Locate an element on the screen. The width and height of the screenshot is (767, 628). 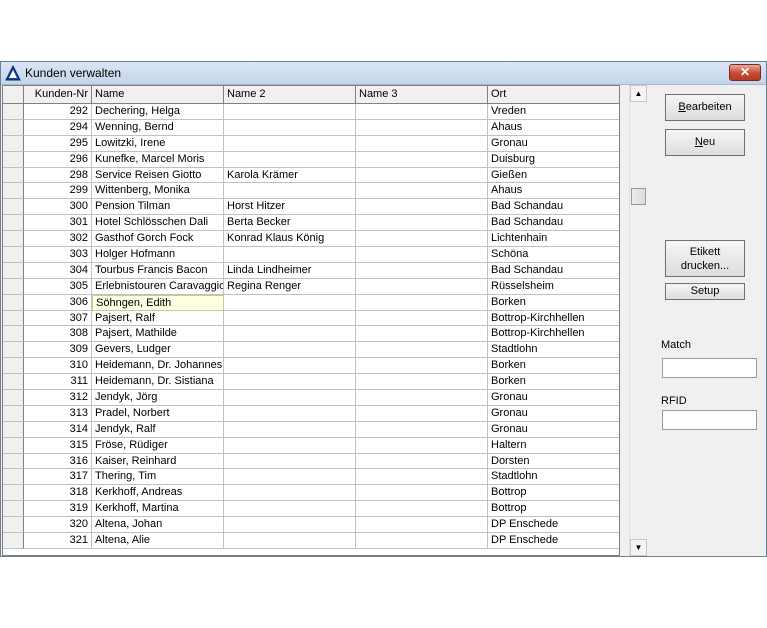
cell-kunden-nr: 311 is located at coordinates (58, 382).